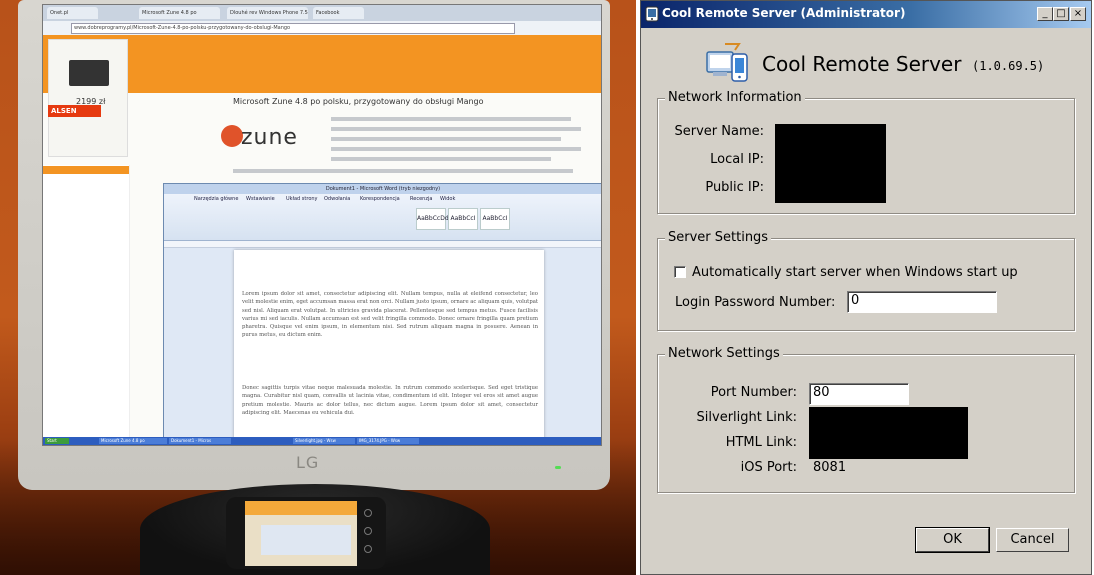 This screenshot has height=575, width=1094. Describe the element at coordinates (432, 219) in the screenshot. I see `word-style-sample: AaBbCcDd` at that location.